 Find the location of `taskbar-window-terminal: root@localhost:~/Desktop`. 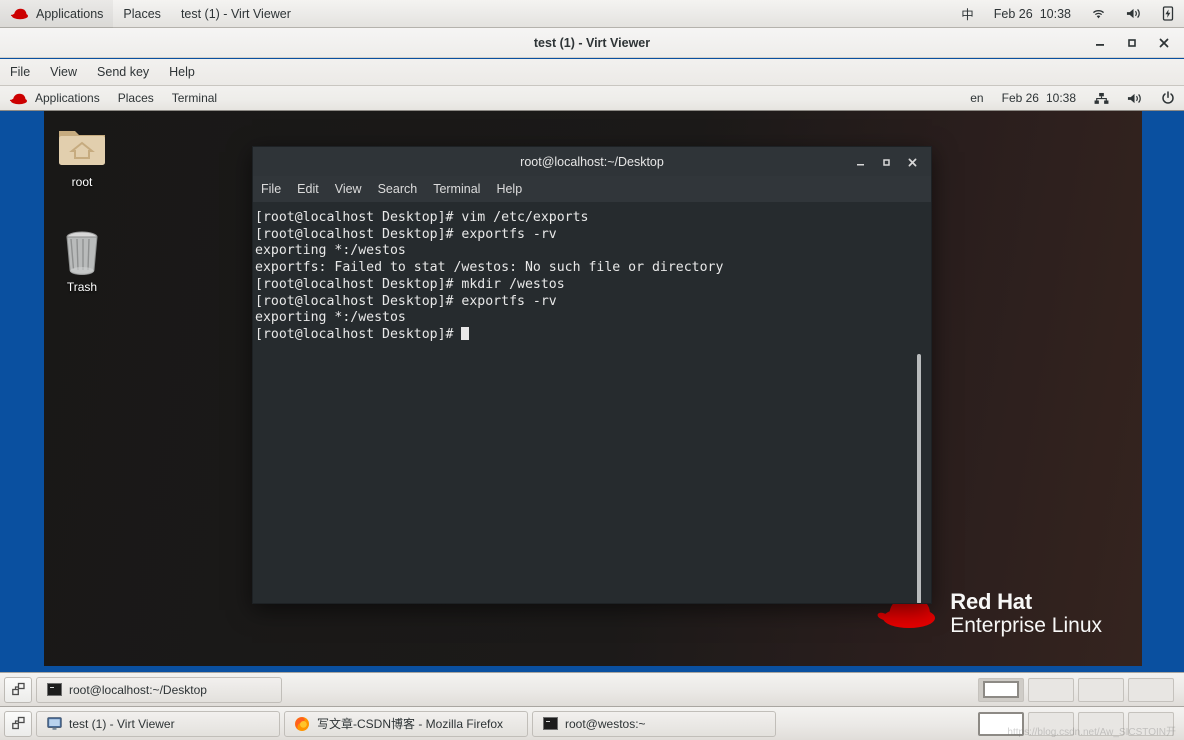

taskbar-window-terminal: root@localhost:~/Desktop is located at coordinates (159, 689).